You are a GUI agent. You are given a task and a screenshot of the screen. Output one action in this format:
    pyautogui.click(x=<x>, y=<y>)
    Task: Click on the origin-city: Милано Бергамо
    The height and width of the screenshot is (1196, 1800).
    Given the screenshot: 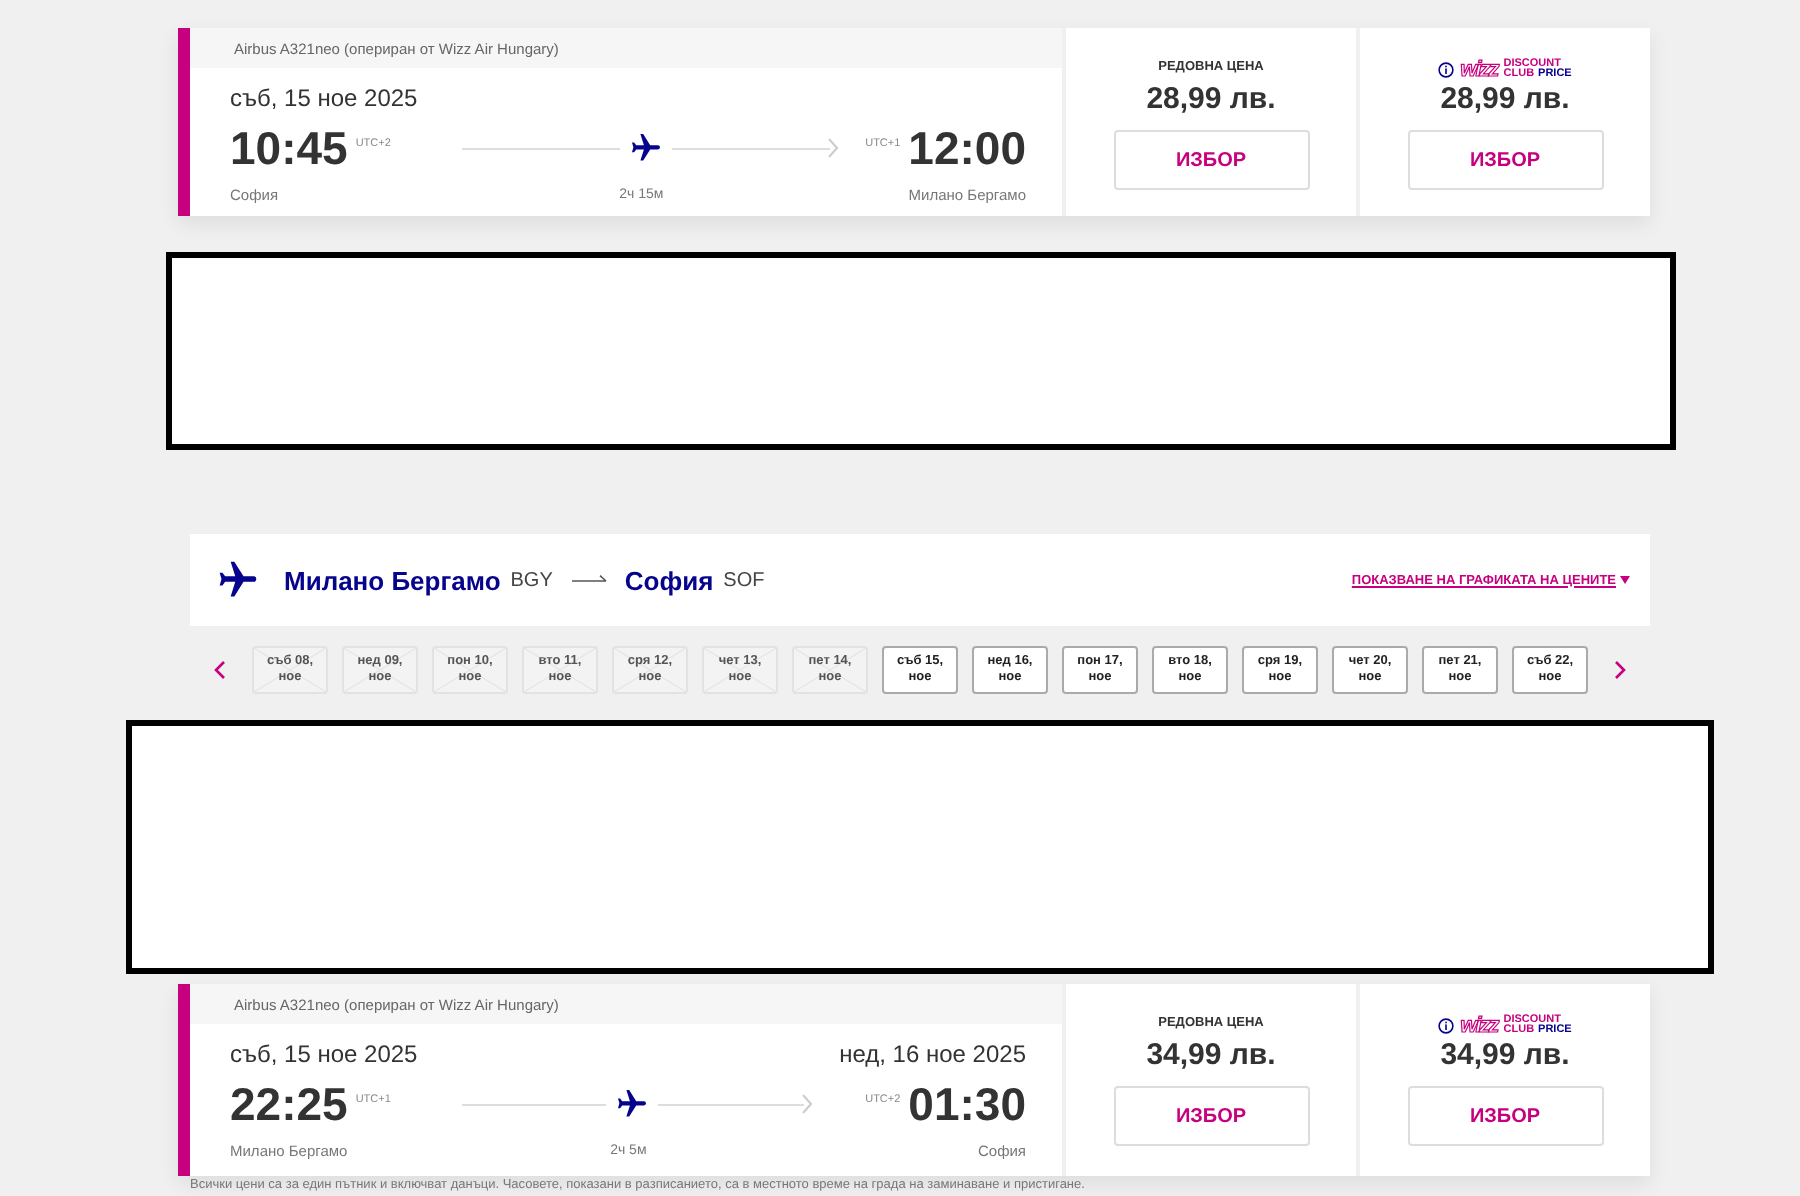 What is the action you would take?
    pyautogui.click(x=392, y=580)
    